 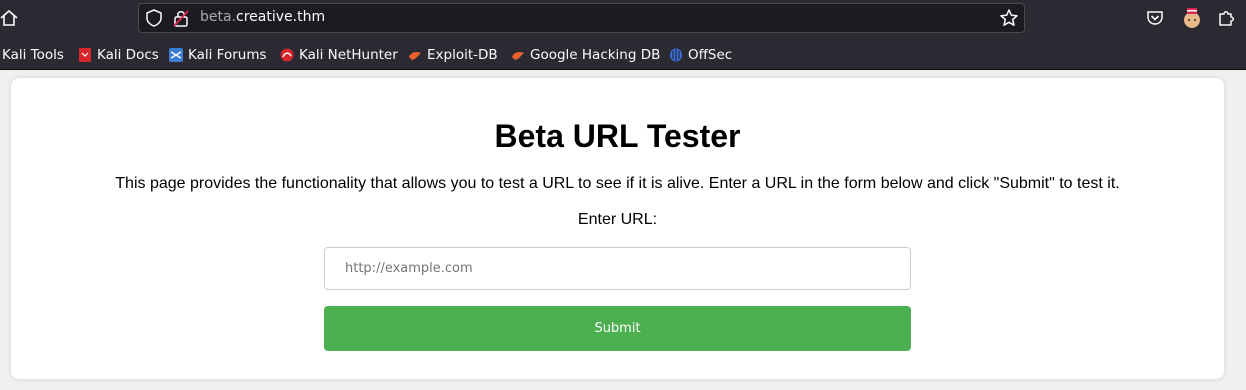 I want to click on tracking-protection-shield-icon, so click(x=154, y=18).